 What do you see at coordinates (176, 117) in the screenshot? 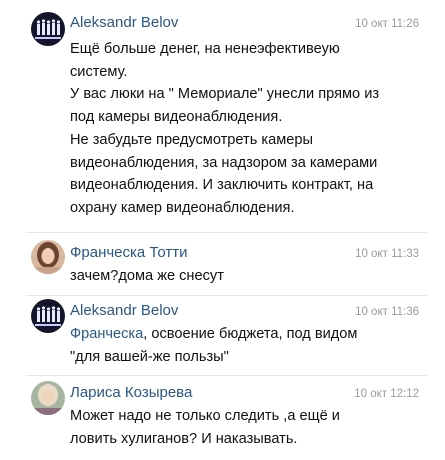
I see `comment-line: под камеры видеонаблюдения.` at bounding box center [176, 117].